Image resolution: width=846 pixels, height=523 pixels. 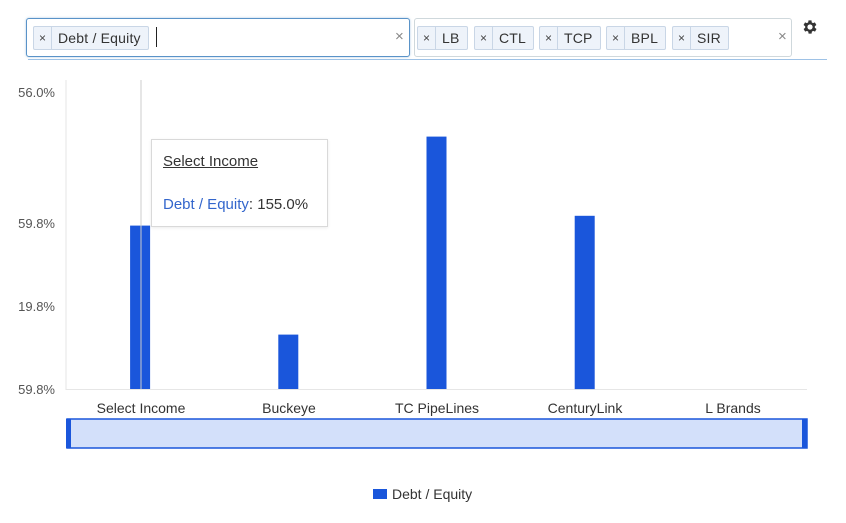 I want to click on tooltip-value: 155.0%, so click(x=283, y=204).